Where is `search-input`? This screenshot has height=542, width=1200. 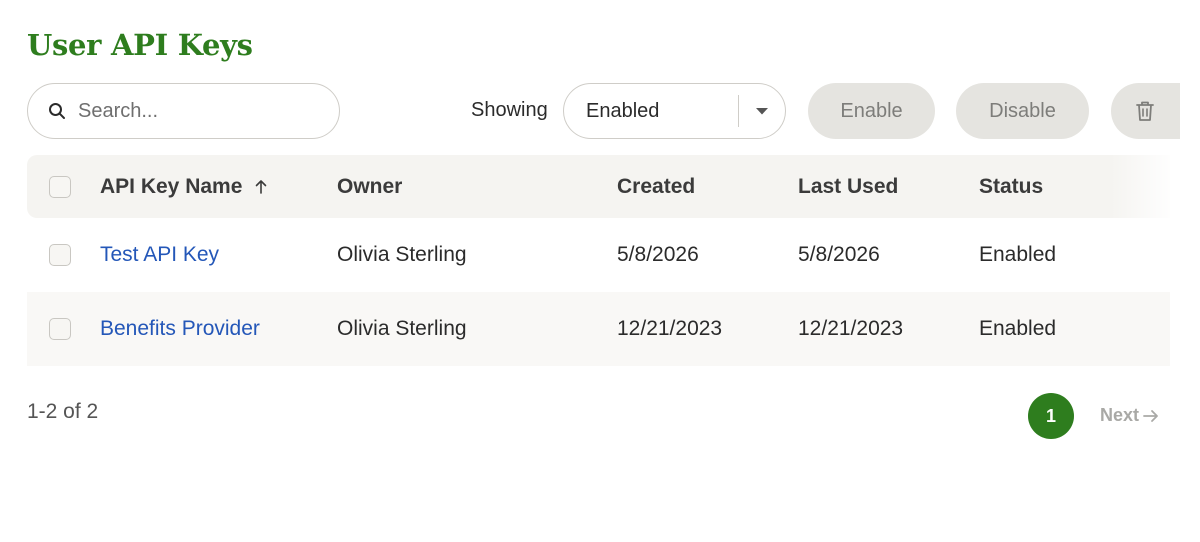
search-input is located at coordinates (198, 111).